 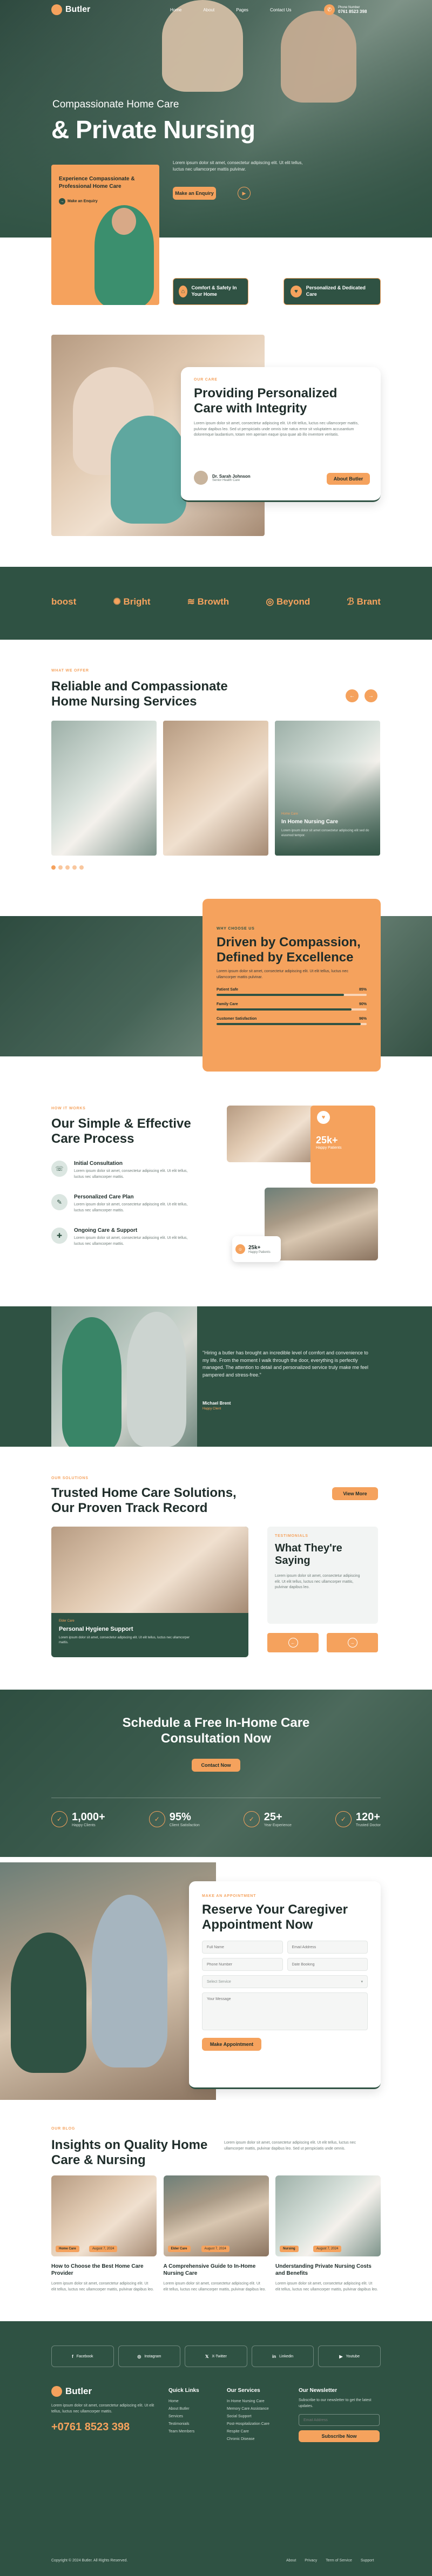 What do you see at coordinates (82, 2356) in the screenshot?
I see `social-link-facebook: f Facebook` at bounding box center [82, 2356].